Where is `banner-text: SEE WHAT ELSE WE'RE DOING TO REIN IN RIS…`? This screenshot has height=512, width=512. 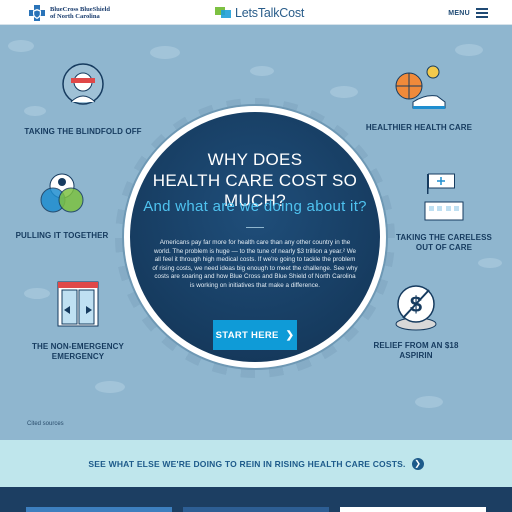 banner-text: SEE WHAT ELSE WE'RE DOING TO REIN IN RIS… is located at coordinates (247, 463).